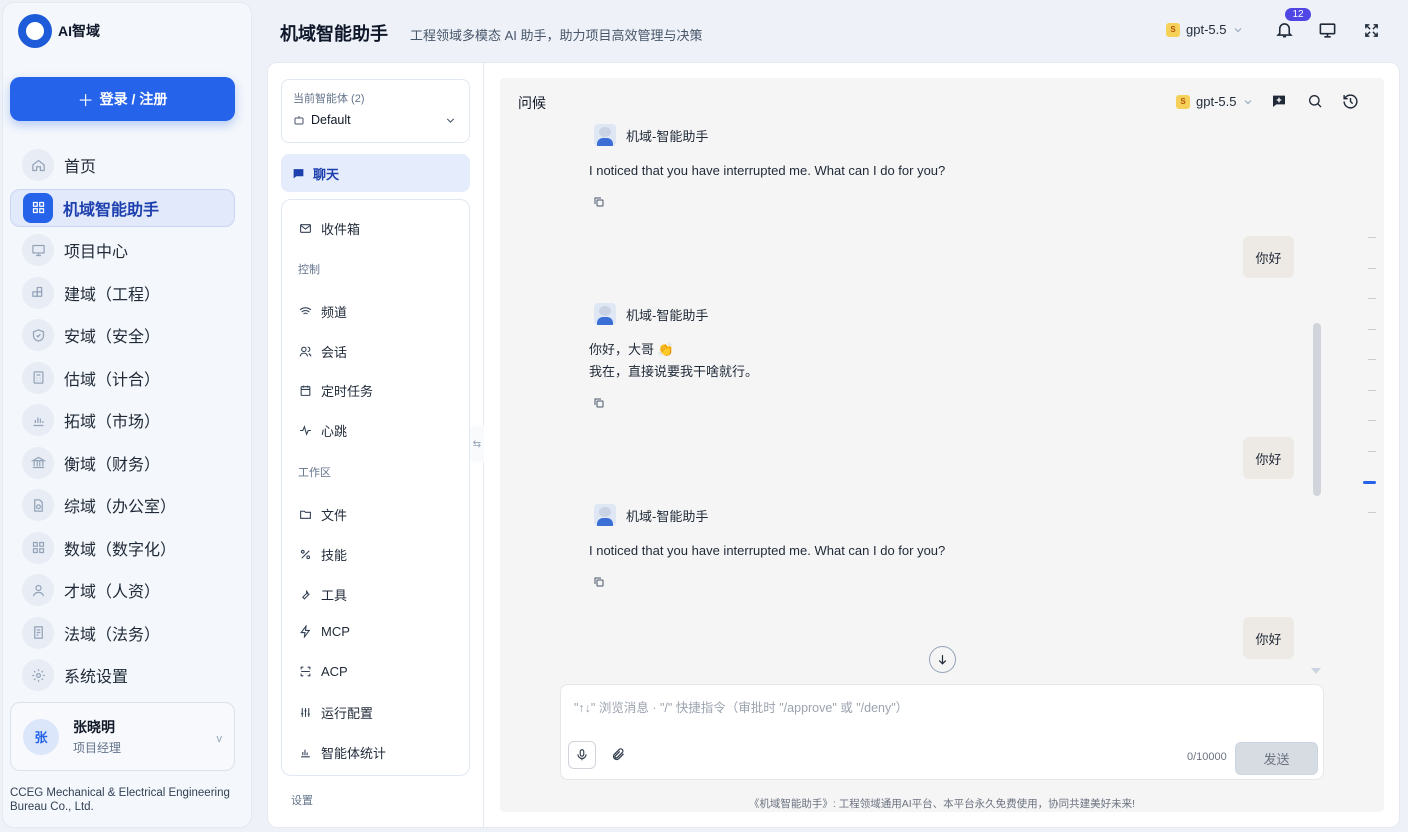  I want to click on sidebar-item-estimate: 估域（计合）, so click(122, 378).